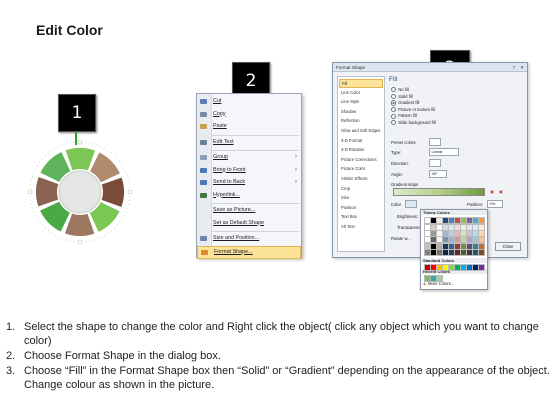 Image resolution: width=560 pixels, height=420 pixels. I want to click on dialog-nav-item: Crop, so click(345, 188).